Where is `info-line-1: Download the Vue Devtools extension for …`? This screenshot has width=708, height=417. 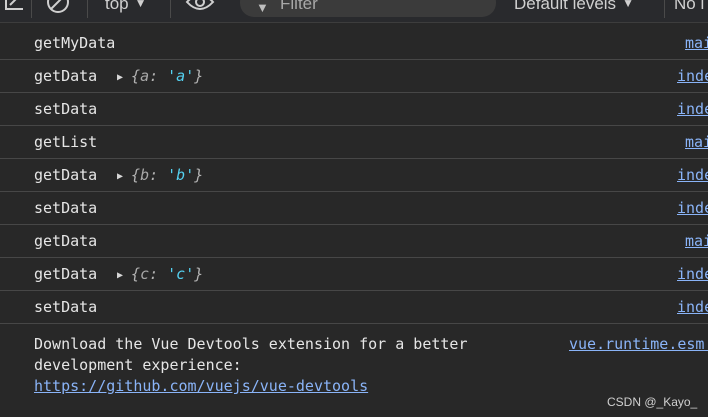 info-line-1: Download the Vue Devtools extension for … is located at coordinates (251, 344).